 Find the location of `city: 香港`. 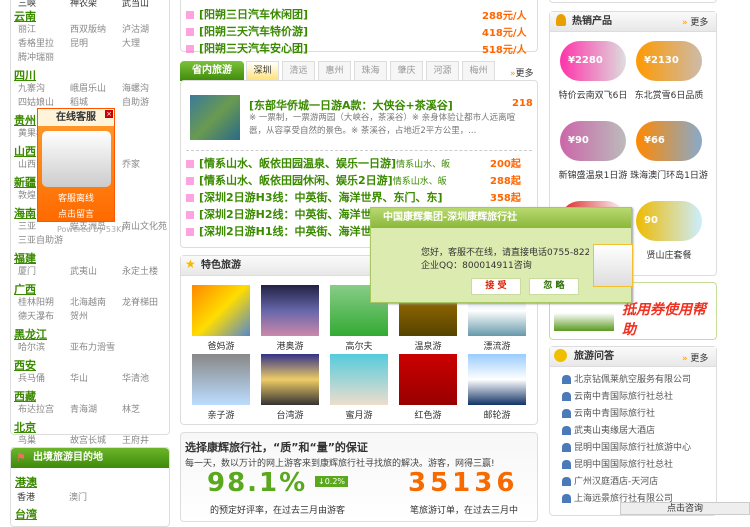

city: 香港 is located at coordinates (26, 496).